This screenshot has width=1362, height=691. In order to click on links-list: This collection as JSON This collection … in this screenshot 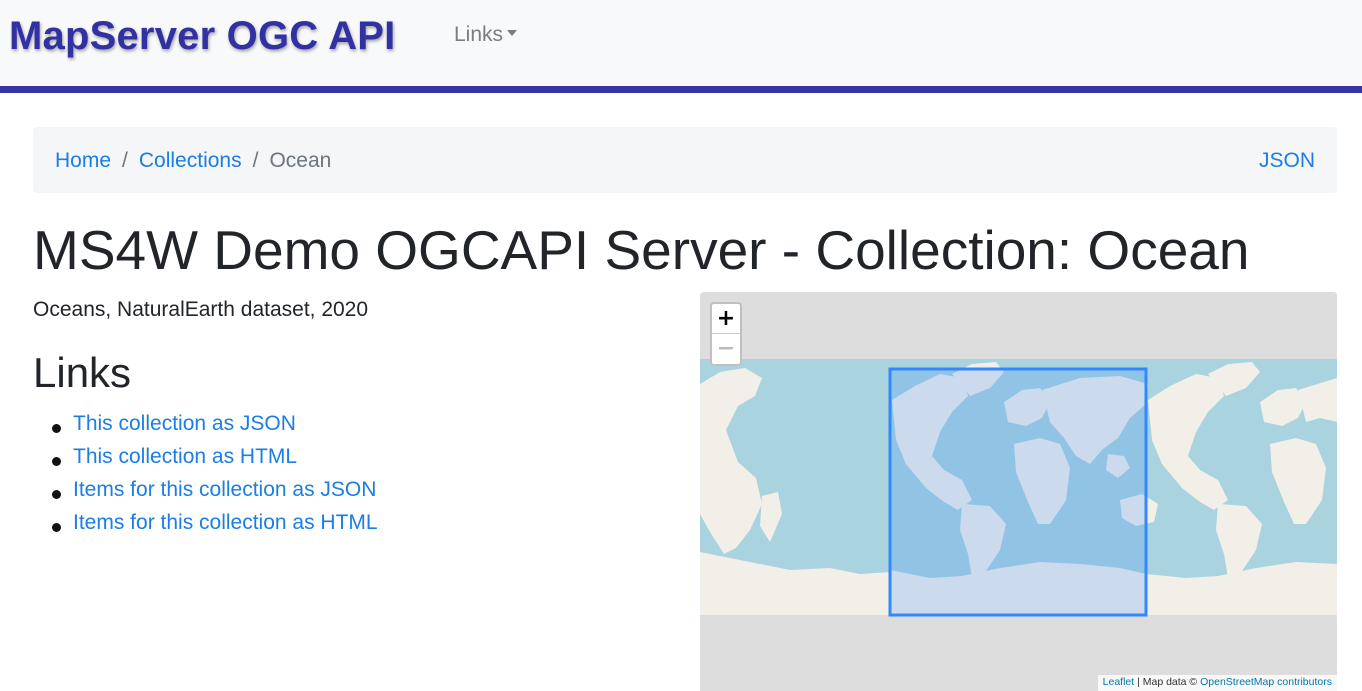, I will do `click(205, 478)`.